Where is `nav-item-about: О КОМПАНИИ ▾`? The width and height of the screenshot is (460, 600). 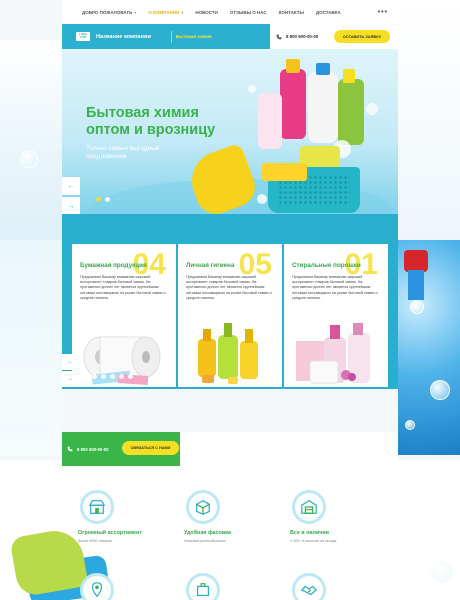
nav-item-about: О КОМПАНИИ ▾ is located at coordinates (165, 12).